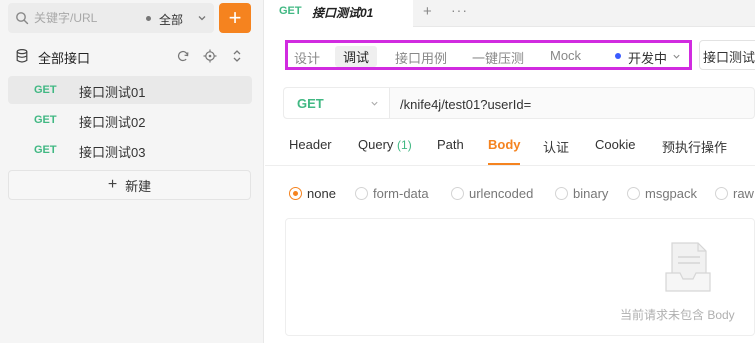 This screenshot has height=343, width=755. Describe the element at coordinates (421, 57) in the screenshot. I see `mode-cases: 接口用例` at that location.